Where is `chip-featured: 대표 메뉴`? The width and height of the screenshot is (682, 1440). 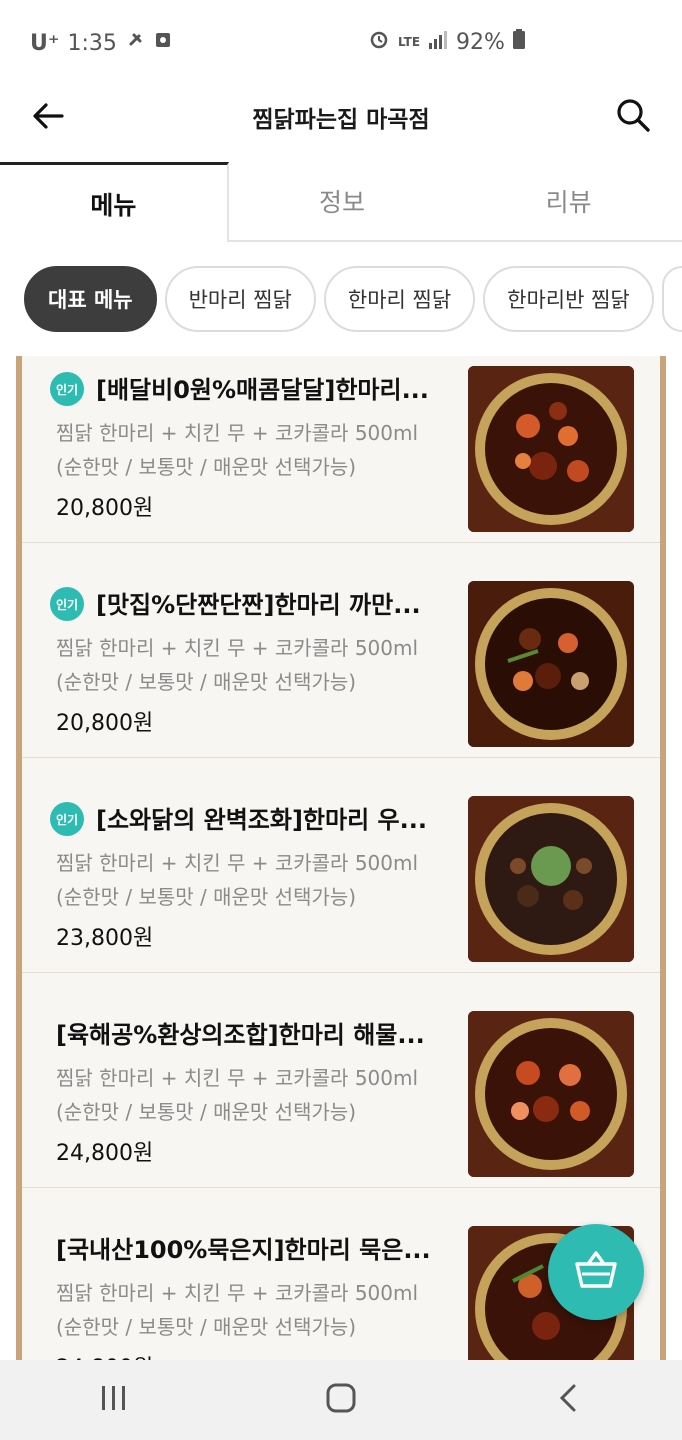 chip-featured: 대표 메뉴 is located at coordinates (90, 299).